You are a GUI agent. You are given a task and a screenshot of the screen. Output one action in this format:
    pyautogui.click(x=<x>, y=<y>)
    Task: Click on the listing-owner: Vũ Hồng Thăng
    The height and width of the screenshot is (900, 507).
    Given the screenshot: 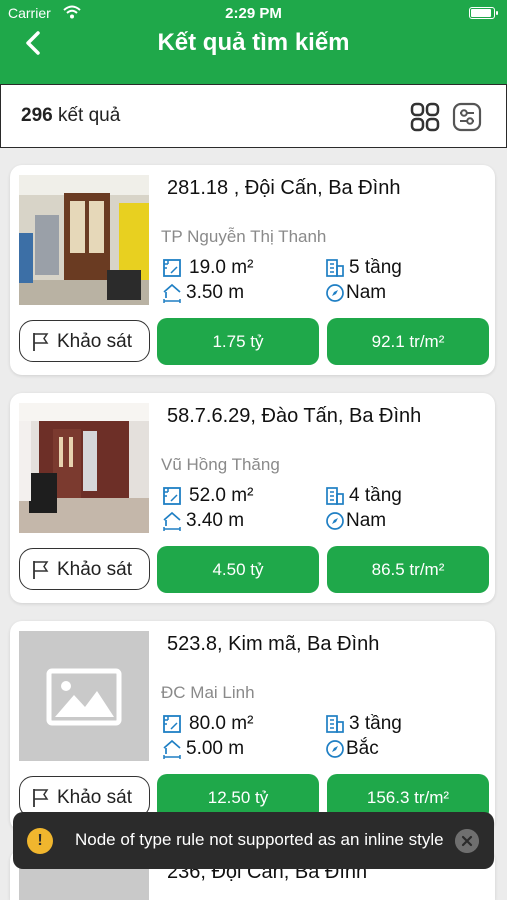 What is the action you would take?
    pyautogui.click(x=220, y=464)
    